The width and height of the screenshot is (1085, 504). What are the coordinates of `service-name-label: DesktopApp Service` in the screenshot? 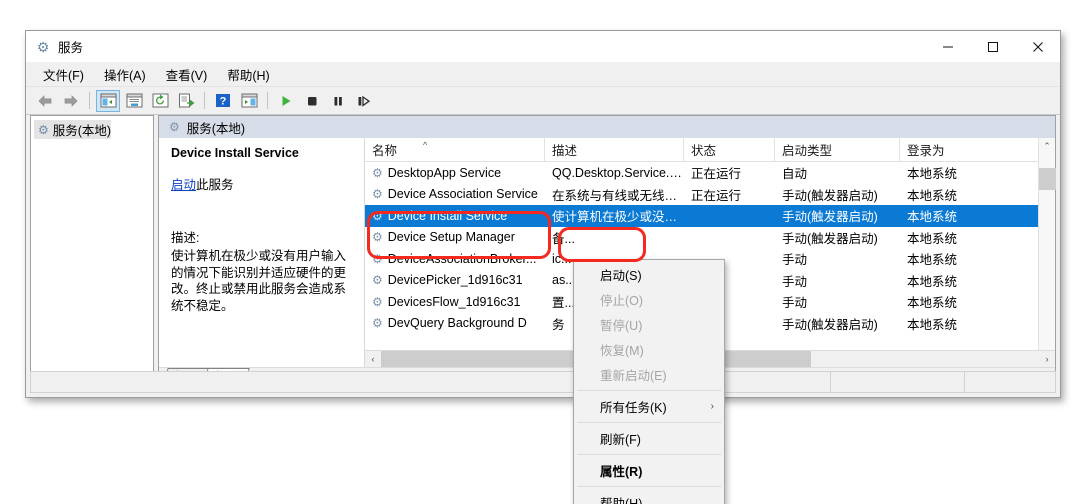 It's located at (444, 172).